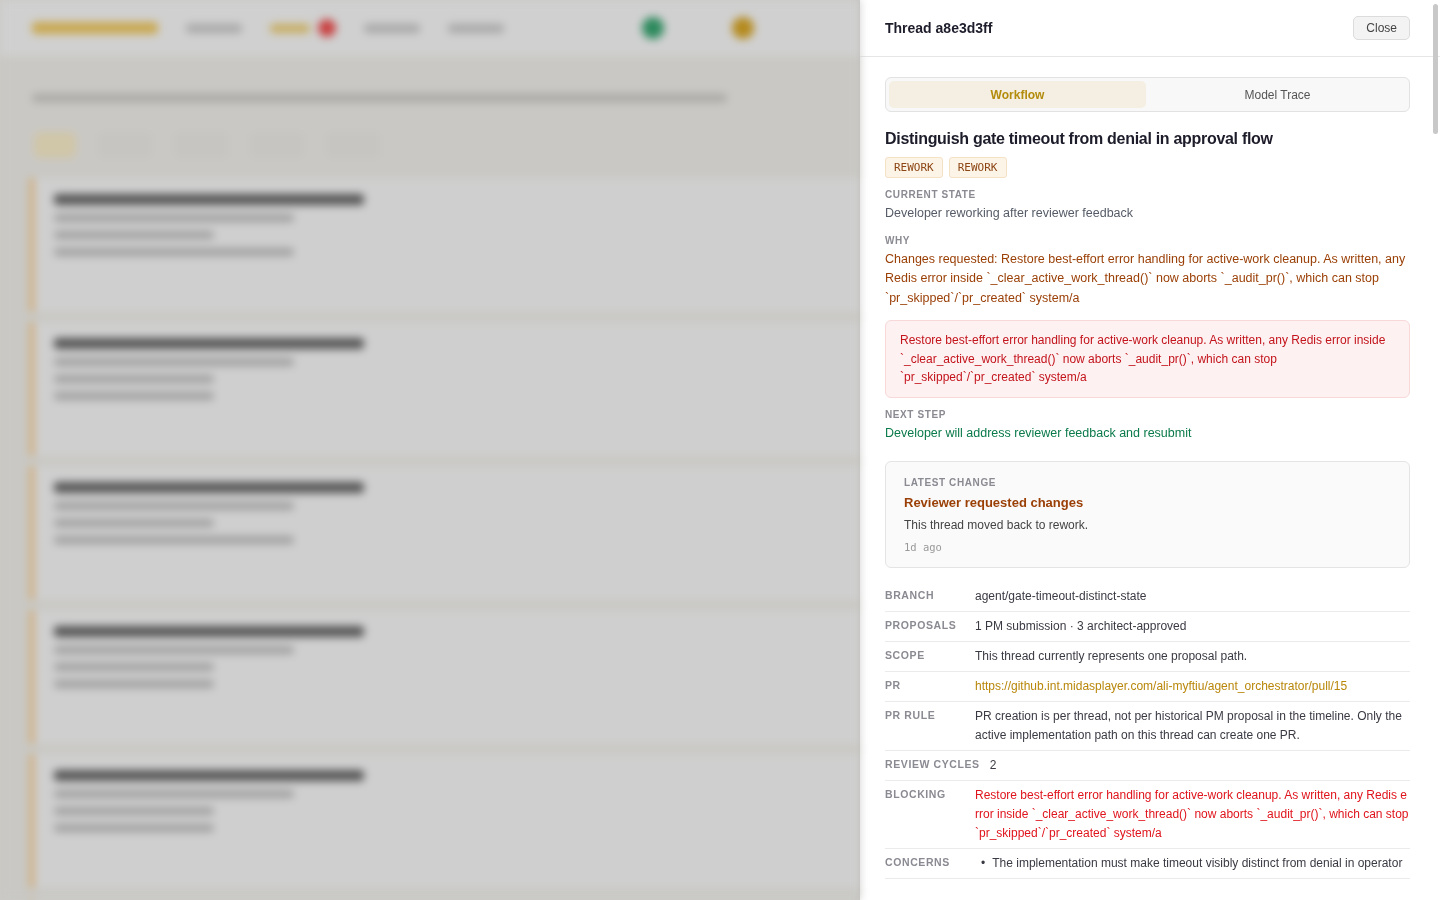  What do you see at coordinates (1112, 656) in the screenshot?
I see `field-value: This thread currently represents one proposal path.` at bounding box center [1112, 656].